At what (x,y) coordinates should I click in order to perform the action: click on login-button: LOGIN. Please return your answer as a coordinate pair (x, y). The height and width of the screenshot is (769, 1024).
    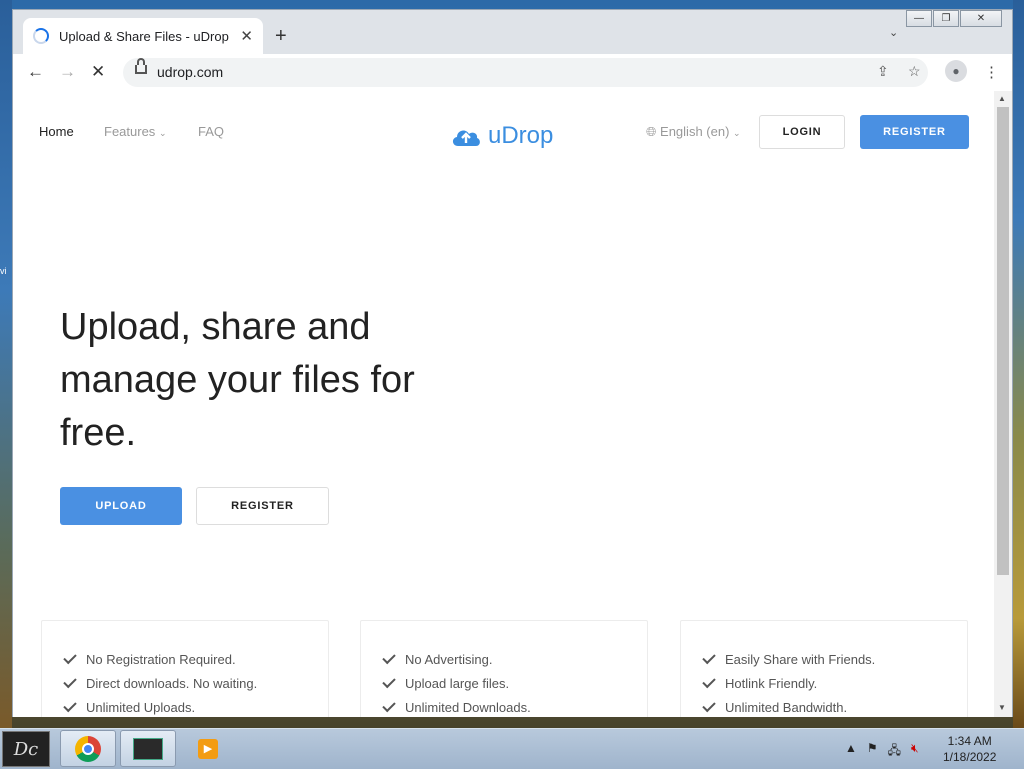
    Looking at the image, I should click on (802, 132).